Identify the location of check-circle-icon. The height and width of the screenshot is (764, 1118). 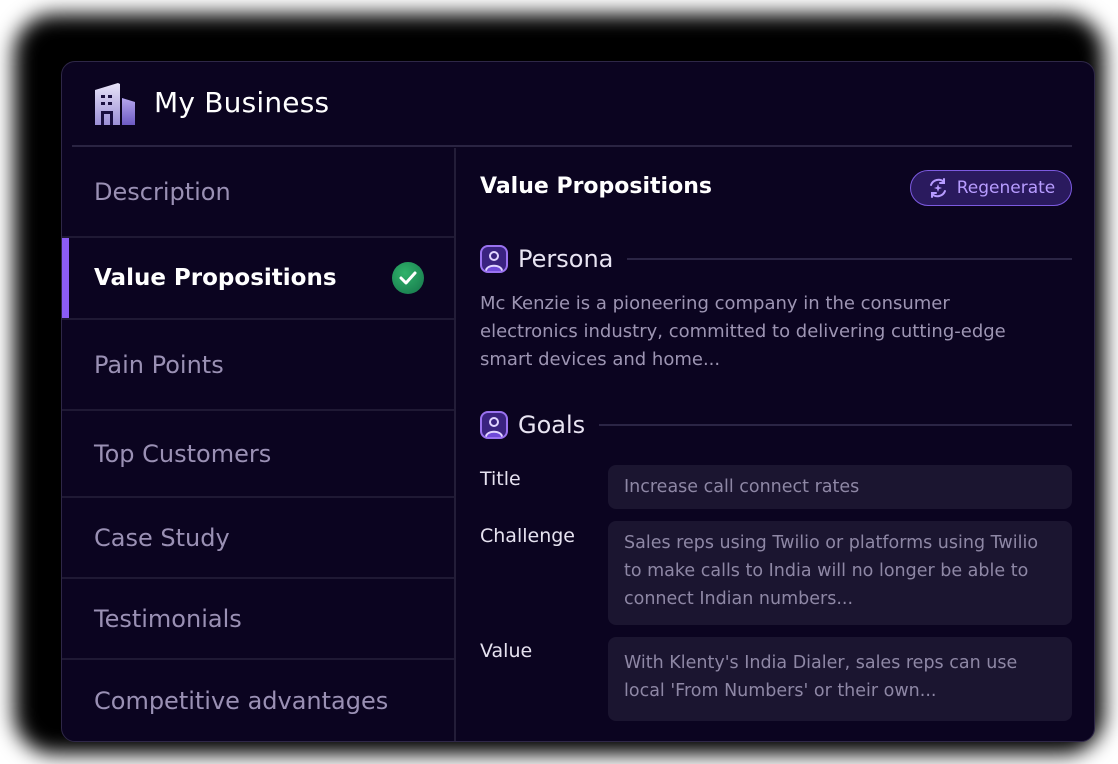
(408, 278).